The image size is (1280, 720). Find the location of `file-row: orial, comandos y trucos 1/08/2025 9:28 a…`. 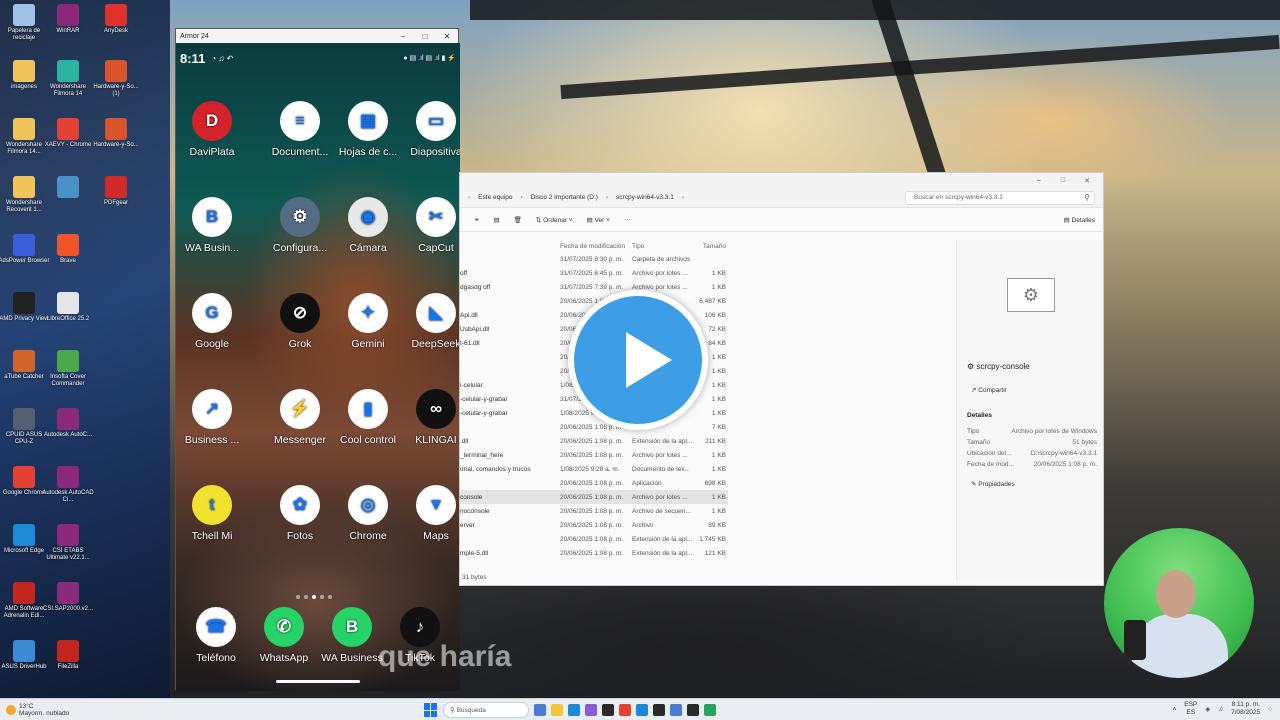

file-row: orial, comandos y trucos 1/08/2025 9:28 a… is located at coordinates (594, 469).